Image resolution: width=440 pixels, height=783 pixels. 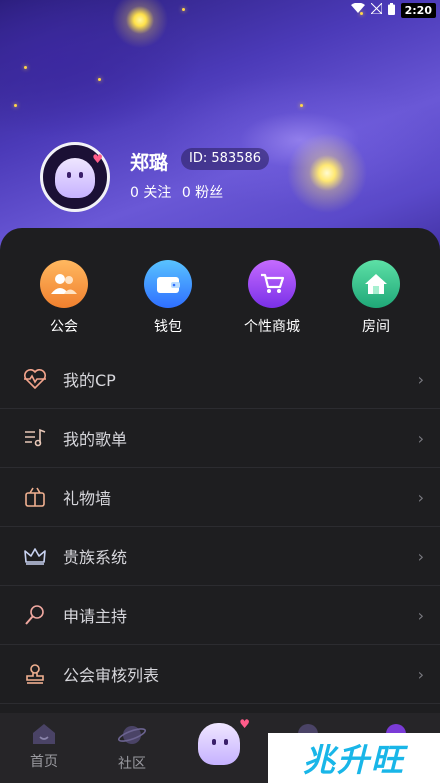 What do you see at coordinates (220, 556) in the screenshot?
I see `menu-item-nobility: 贵族系统 ›` at bounding box center [220, 556].